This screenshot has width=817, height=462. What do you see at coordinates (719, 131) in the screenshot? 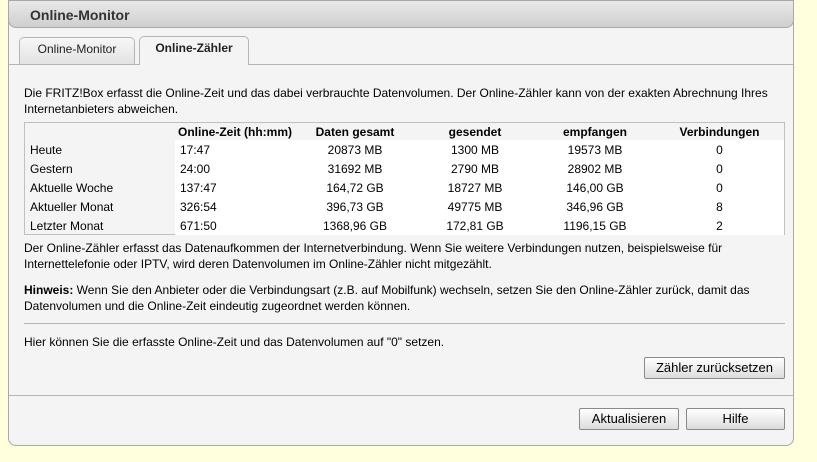
I see `column-header: Verbindungen` at bounding box center [719, 131].